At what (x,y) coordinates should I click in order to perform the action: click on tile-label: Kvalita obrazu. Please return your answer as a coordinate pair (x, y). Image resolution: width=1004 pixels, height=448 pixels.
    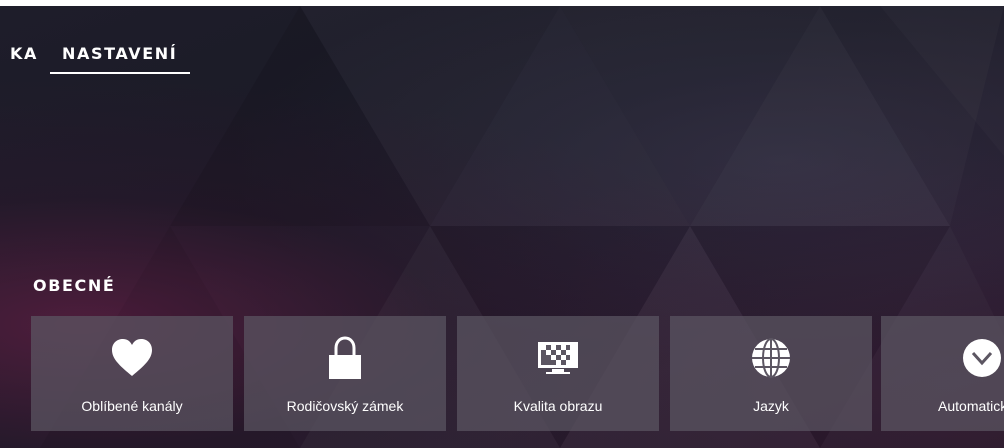
    Looking at the image, I should click on (558, 406).